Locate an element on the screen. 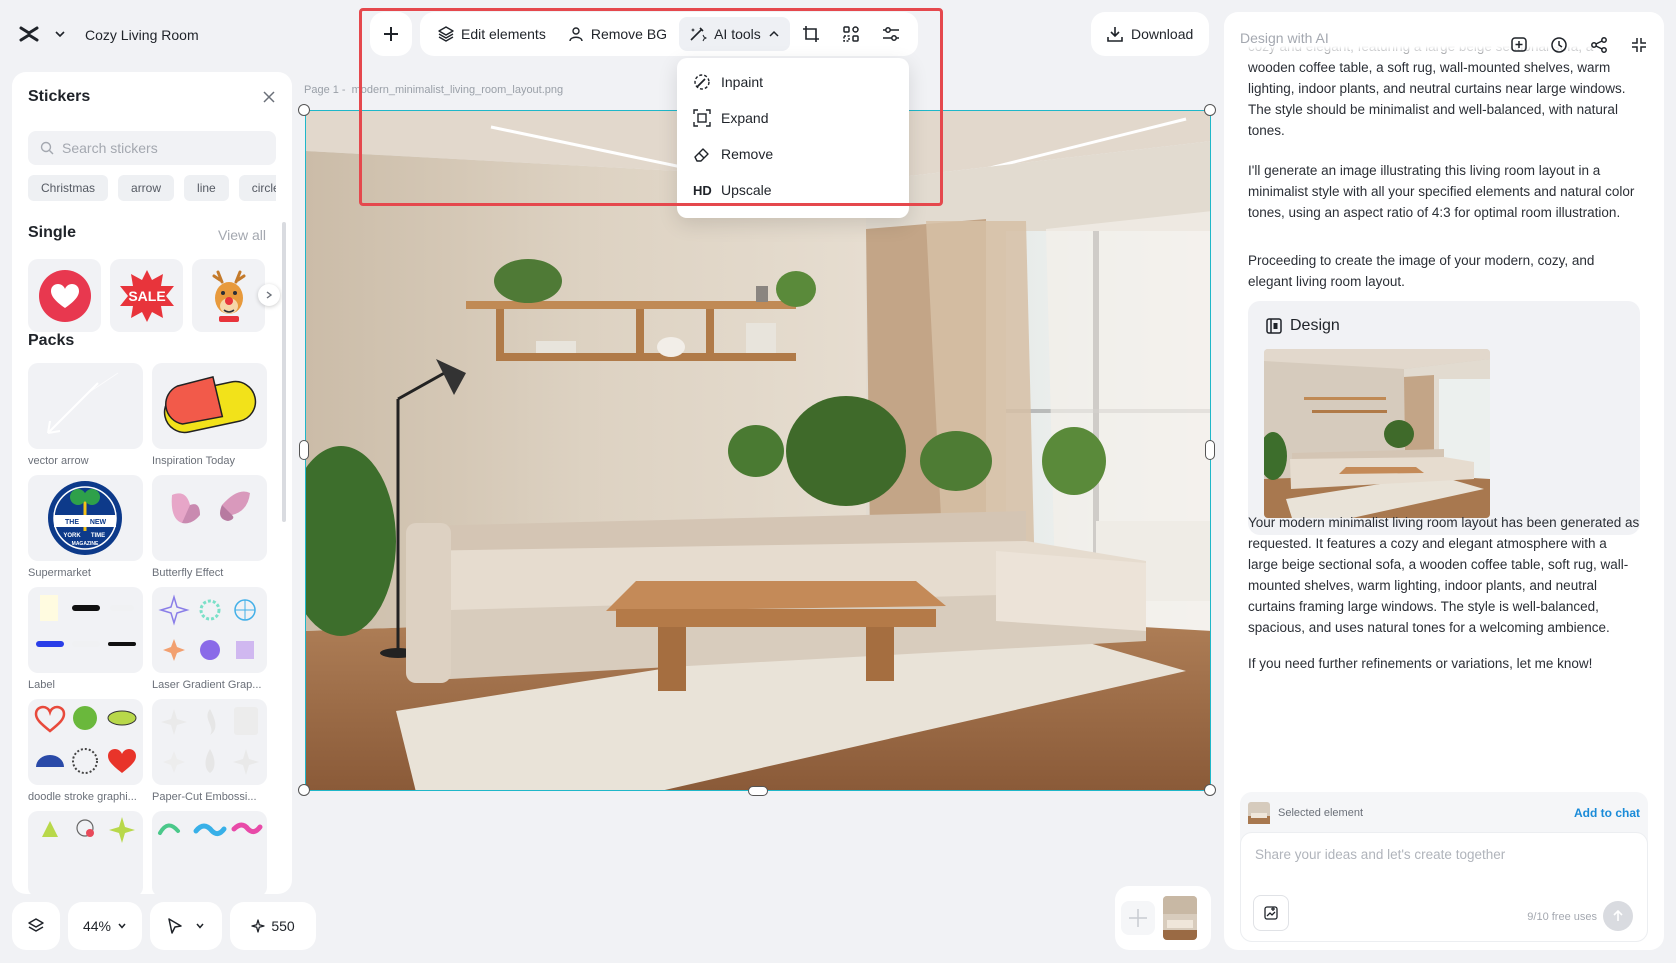 Image resolution: width=1676 pixels, height=963 pixels. menu-item-inpaint: Inpaint is located at coordinates (793, 82).